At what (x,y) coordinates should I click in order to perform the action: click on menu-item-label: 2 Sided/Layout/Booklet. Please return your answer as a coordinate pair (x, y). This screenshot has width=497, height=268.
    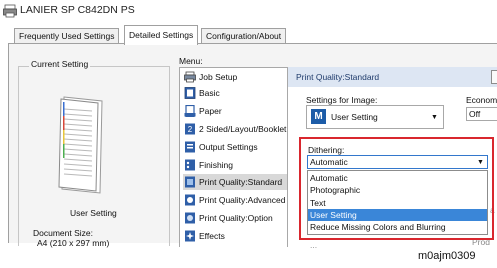
    Looking at the image, I should click on (243, 129).